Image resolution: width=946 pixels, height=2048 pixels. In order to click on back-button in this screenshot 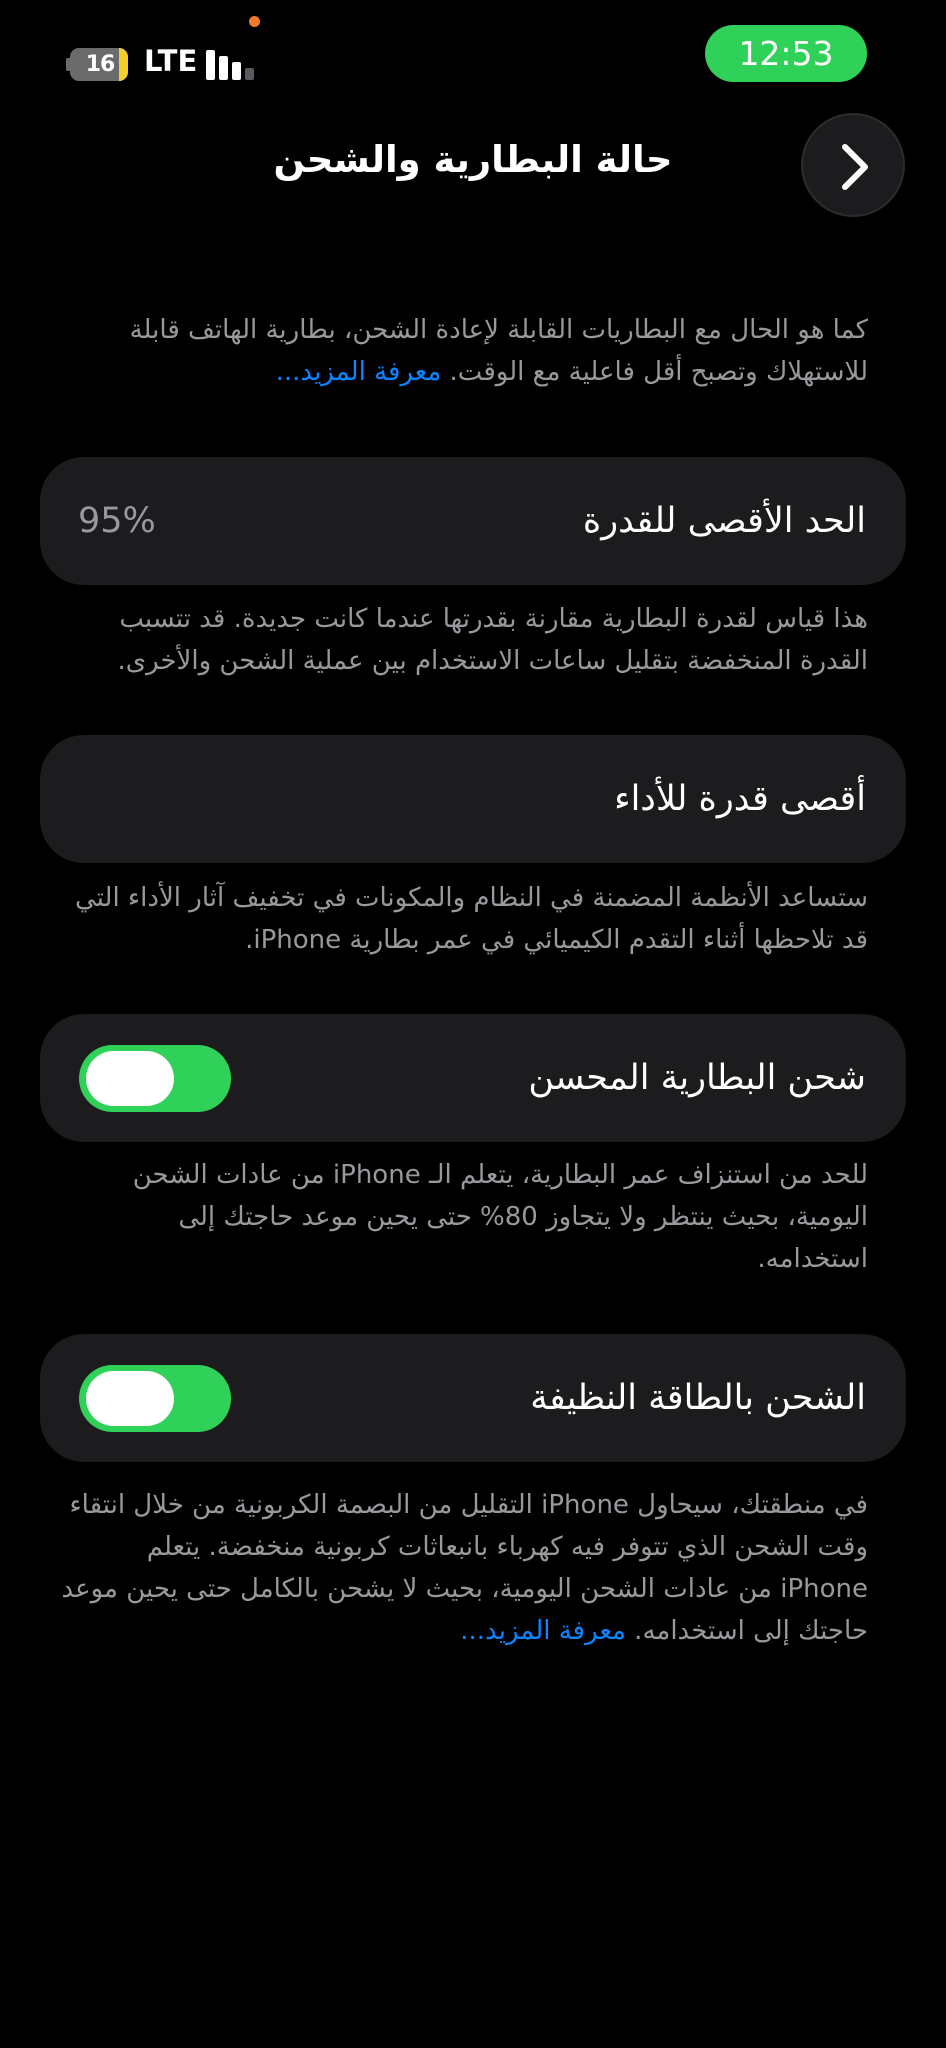, I will do `click(853, 165)`.